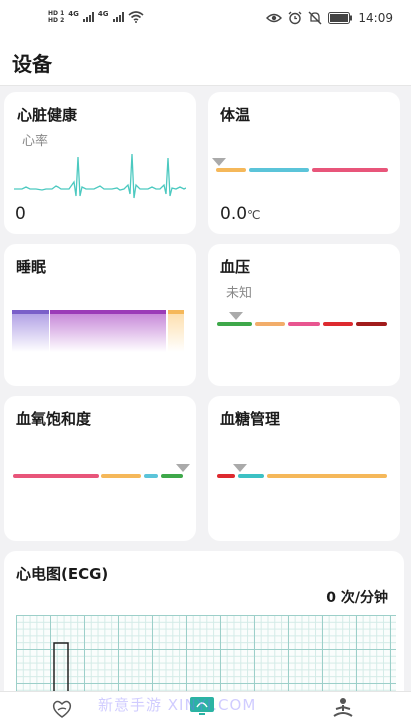  I want to click on blood-oxygen-card-title: 血氧饱和度, so click(54, 419).